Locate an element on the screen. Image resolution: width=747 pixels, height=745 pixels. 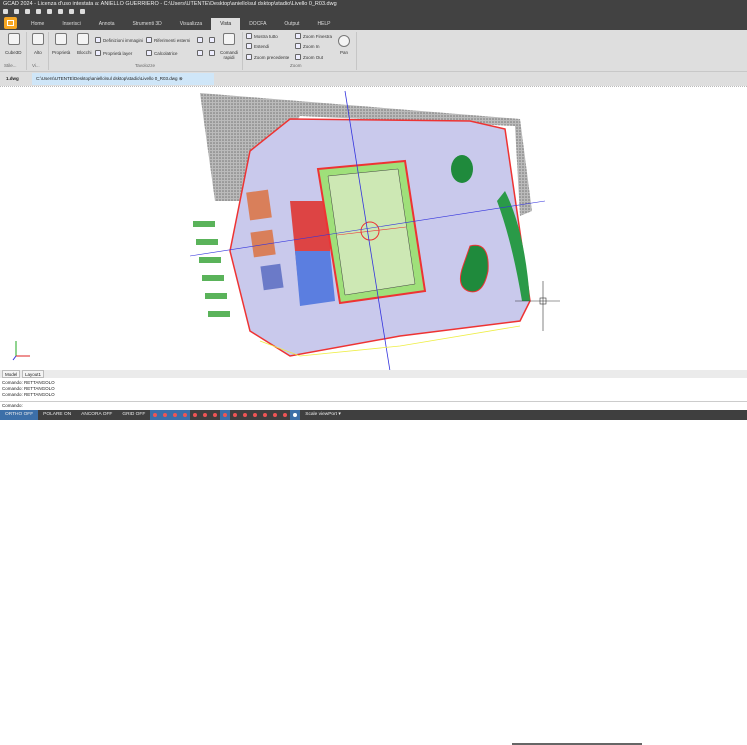
tab-model: Model is located at coordinates (11, 374).